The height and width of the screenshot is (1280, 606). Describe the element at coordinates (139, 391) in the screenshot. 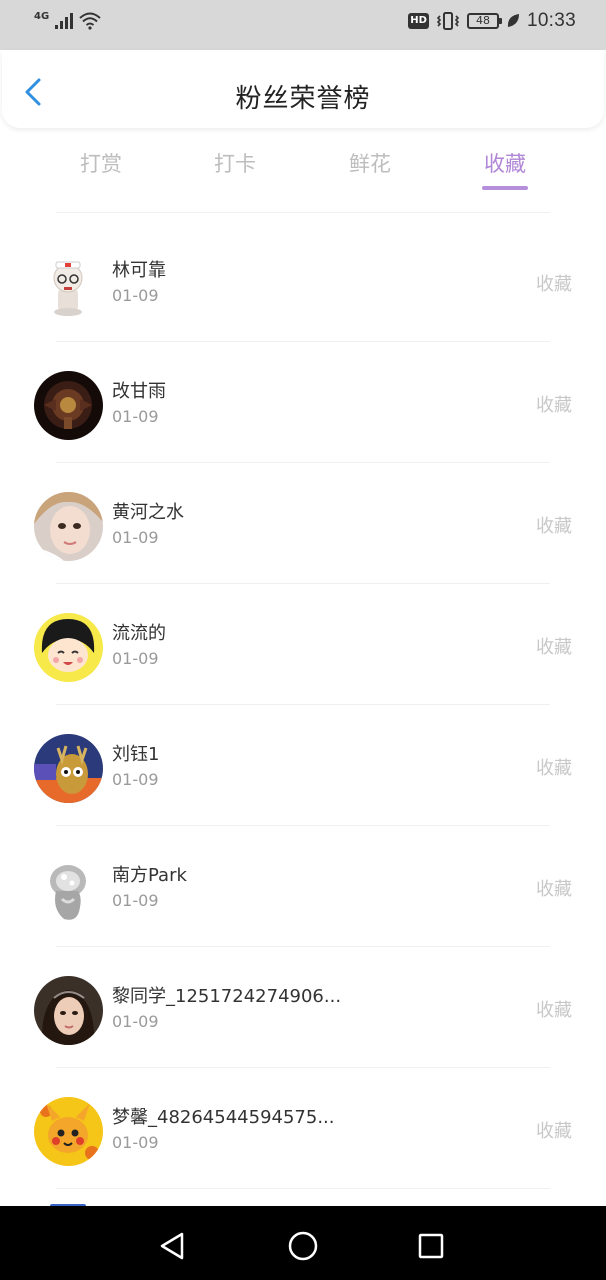

I see `fan-name: 改甘雨` at that location.